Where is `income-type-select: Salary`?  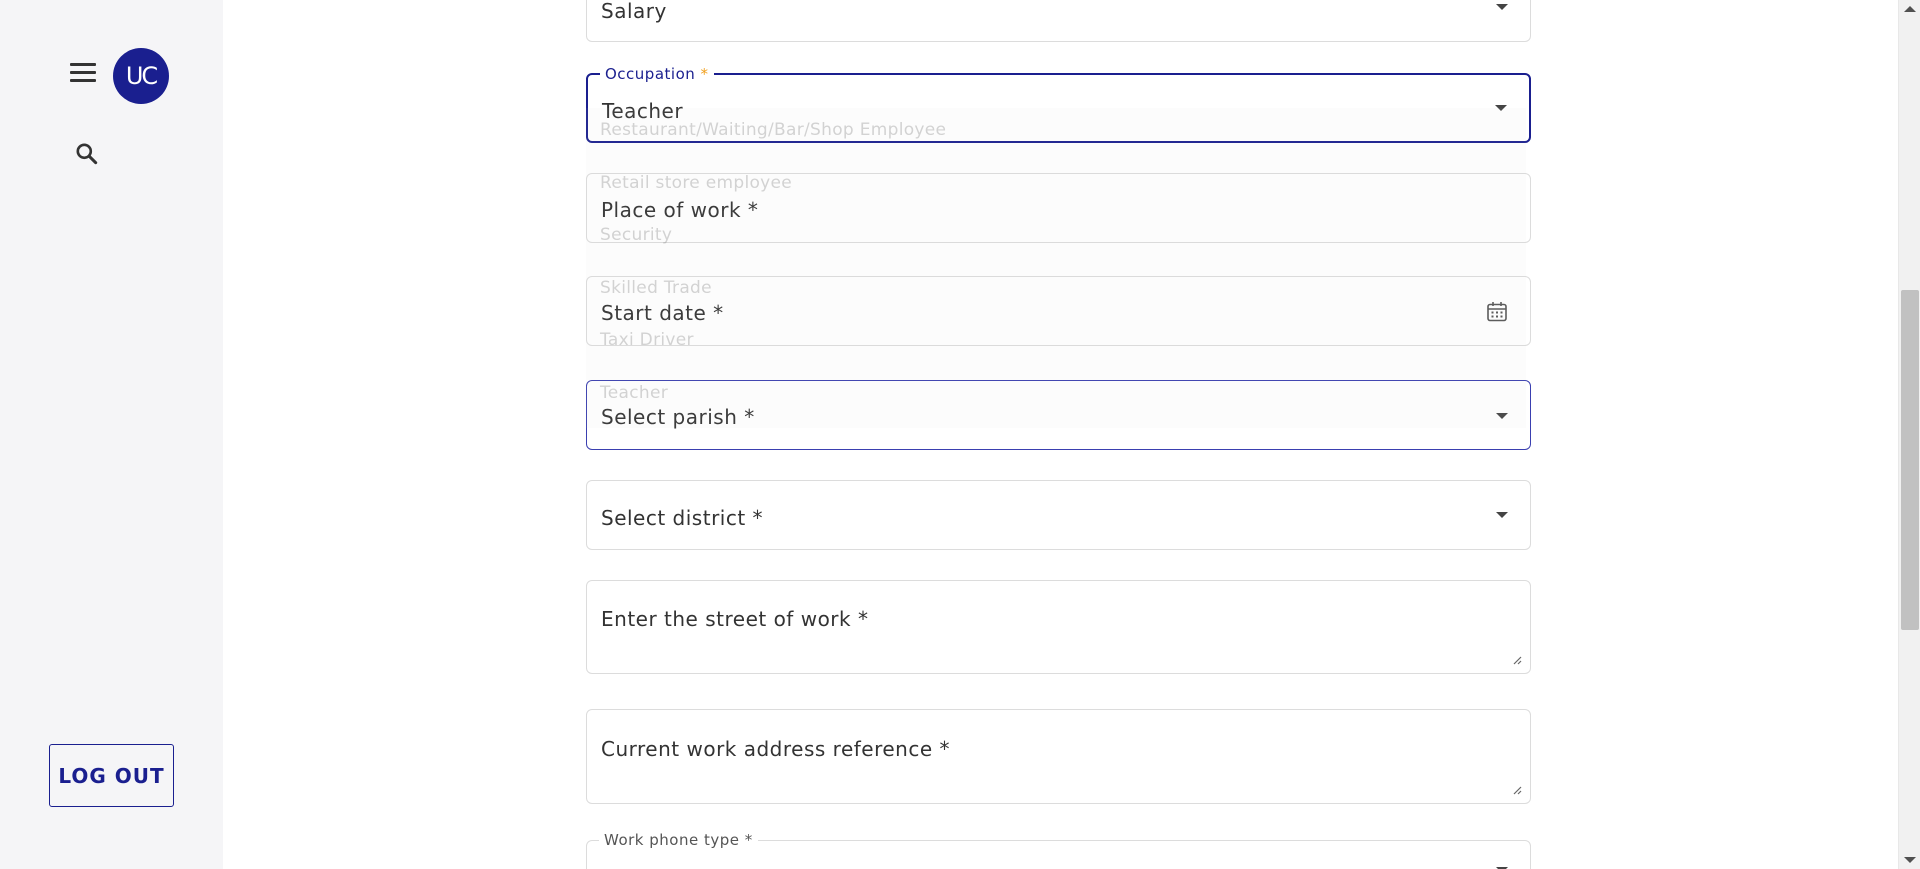 income-type-select: Salary is located at coordinates (1058, 21).